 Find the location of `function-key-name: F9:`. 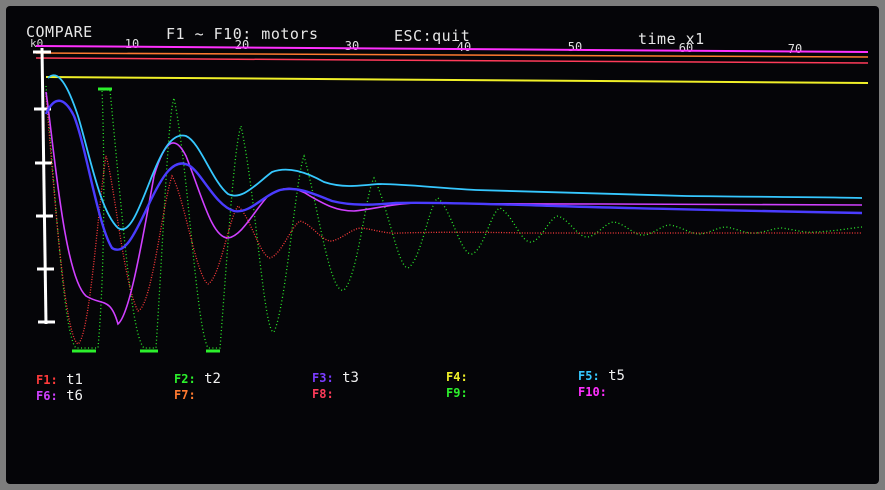

function-key-name: F9: is located at coordinates (457, 393).